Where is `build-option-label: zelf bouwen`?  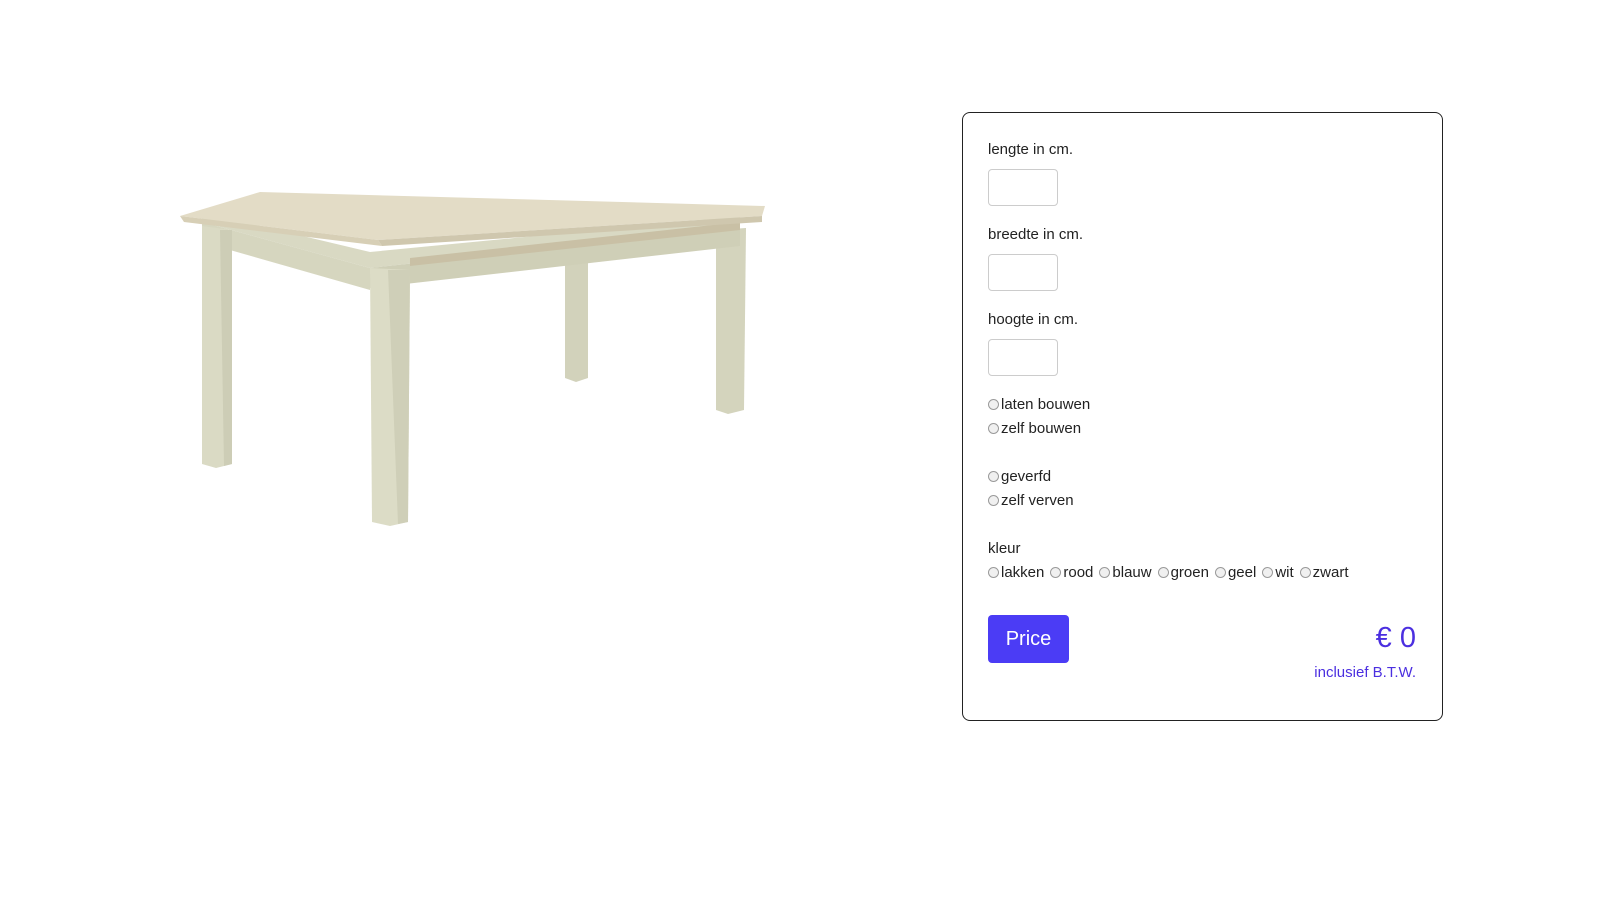 build-option-label: zelf bouwen is located at coordinates (1041, 428).